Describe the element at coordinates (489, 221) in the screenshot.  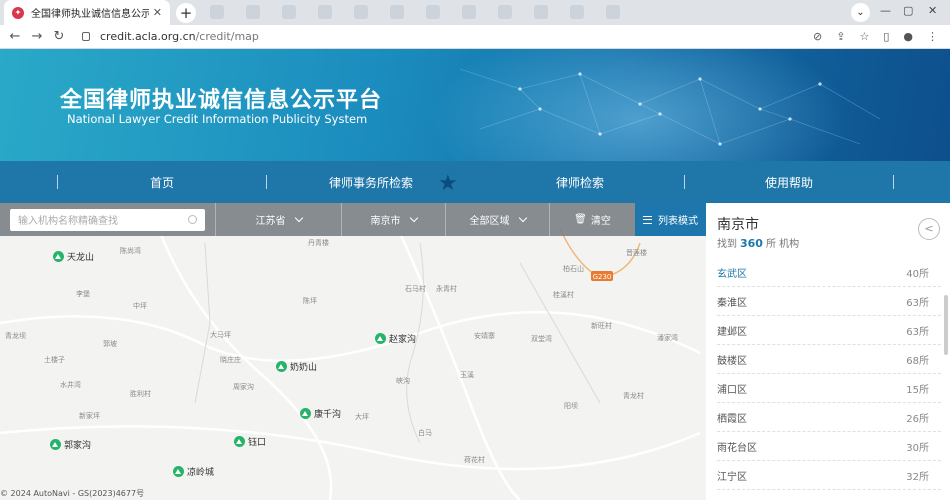
I see `area-value: 全部区域` at that location.